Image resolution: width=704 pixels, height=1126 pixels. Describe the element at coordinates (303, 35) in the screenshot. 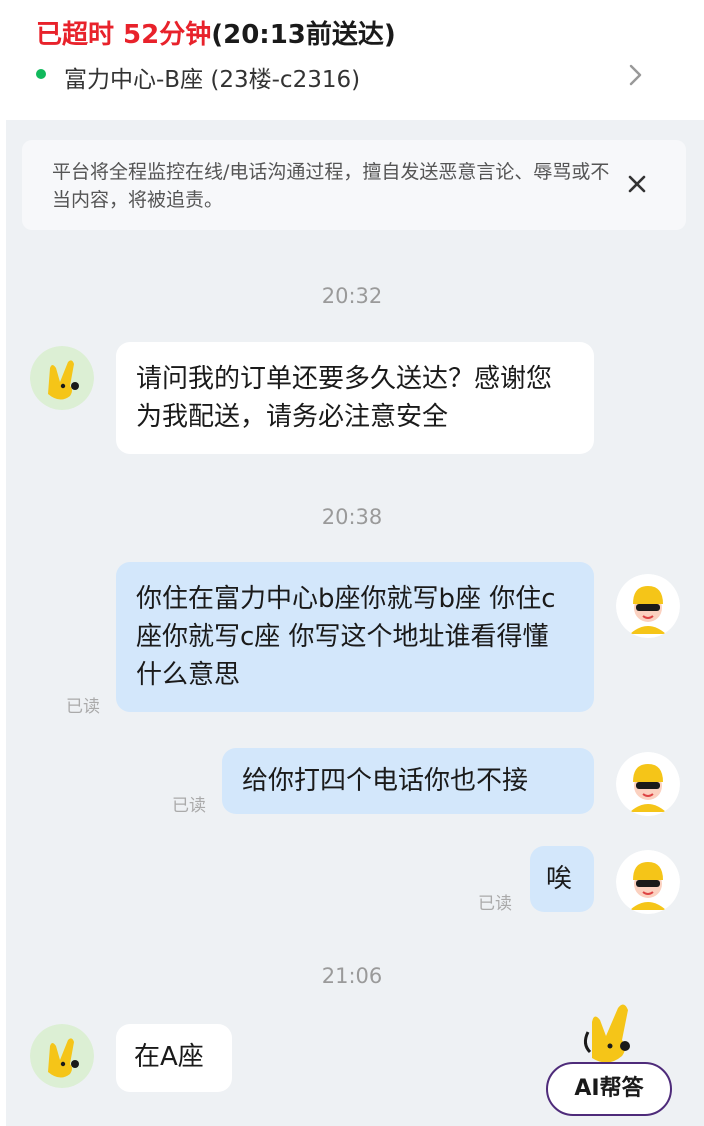

I see `deadline-label: (20:13前送达)` at that location.